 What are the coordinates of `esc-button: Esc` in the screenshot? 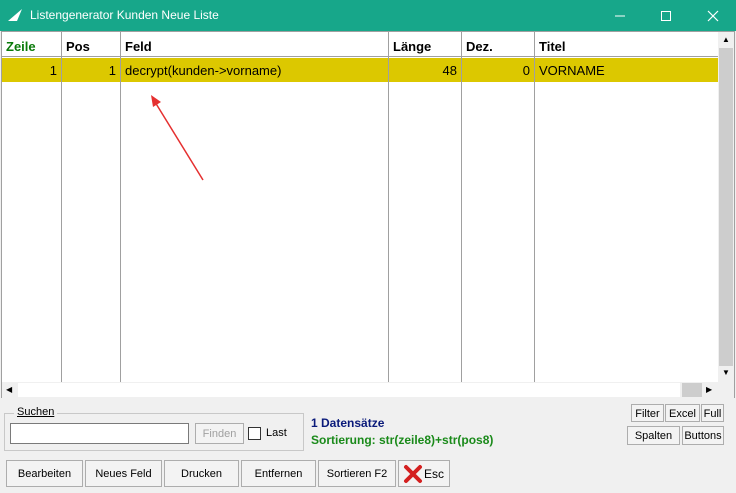 It's located at (424, 473).